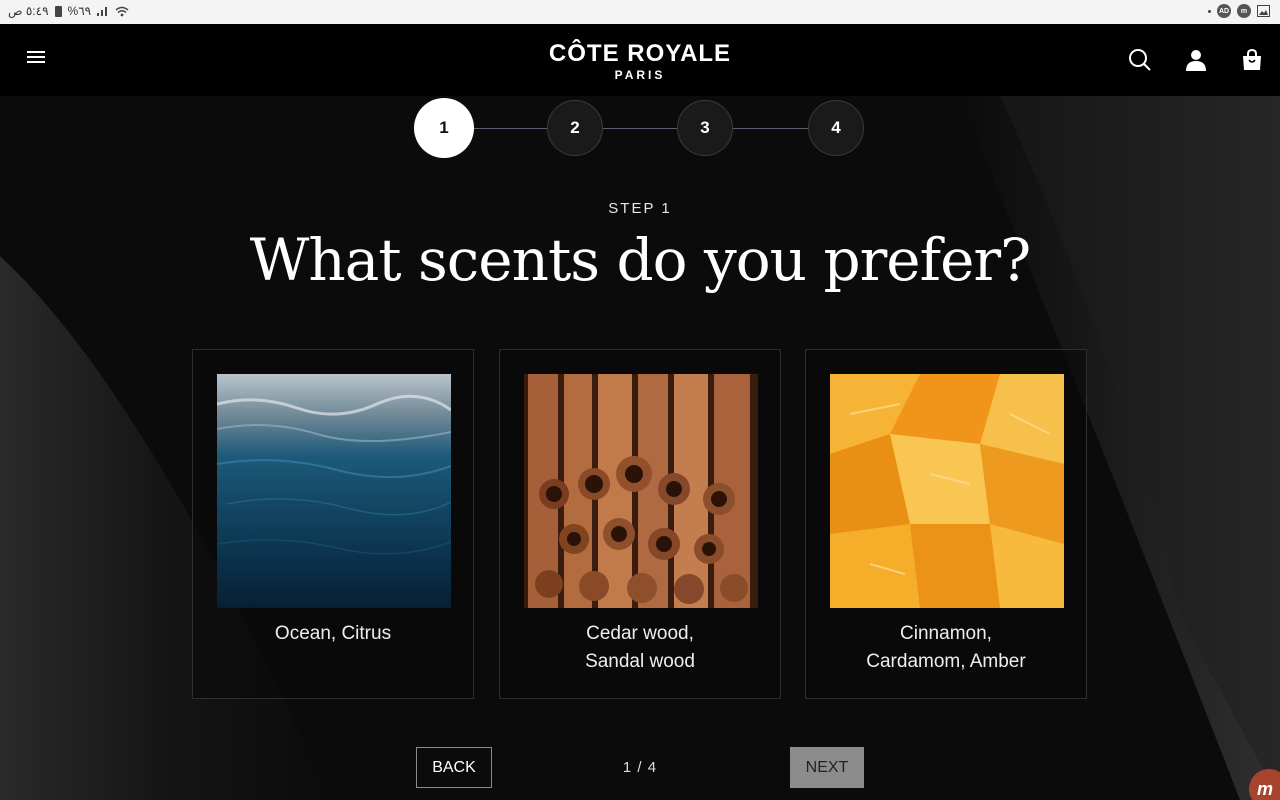 This screenshot has height=800, width=1280. I want to click on wifi-icon, so click(122, 11).